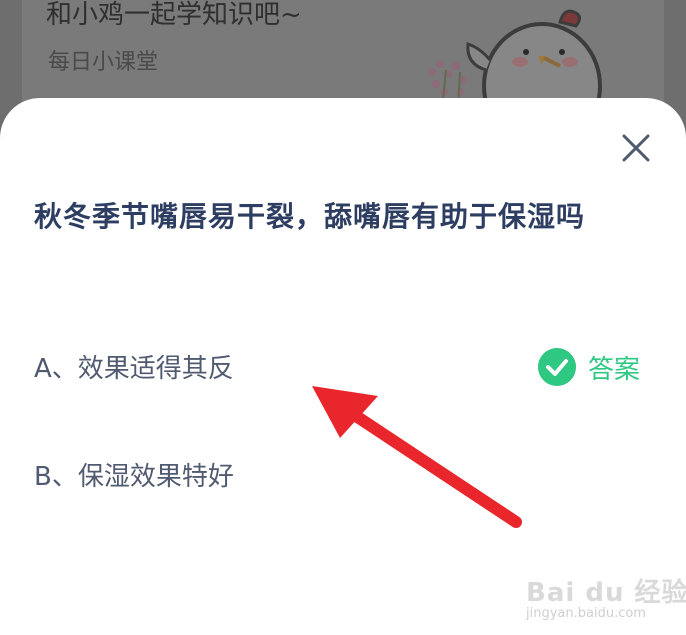 The height and width of the screenshot is (635, 686). I want to click on banner-title: 和小鸡一起学知识吧~, so click(174, 15).